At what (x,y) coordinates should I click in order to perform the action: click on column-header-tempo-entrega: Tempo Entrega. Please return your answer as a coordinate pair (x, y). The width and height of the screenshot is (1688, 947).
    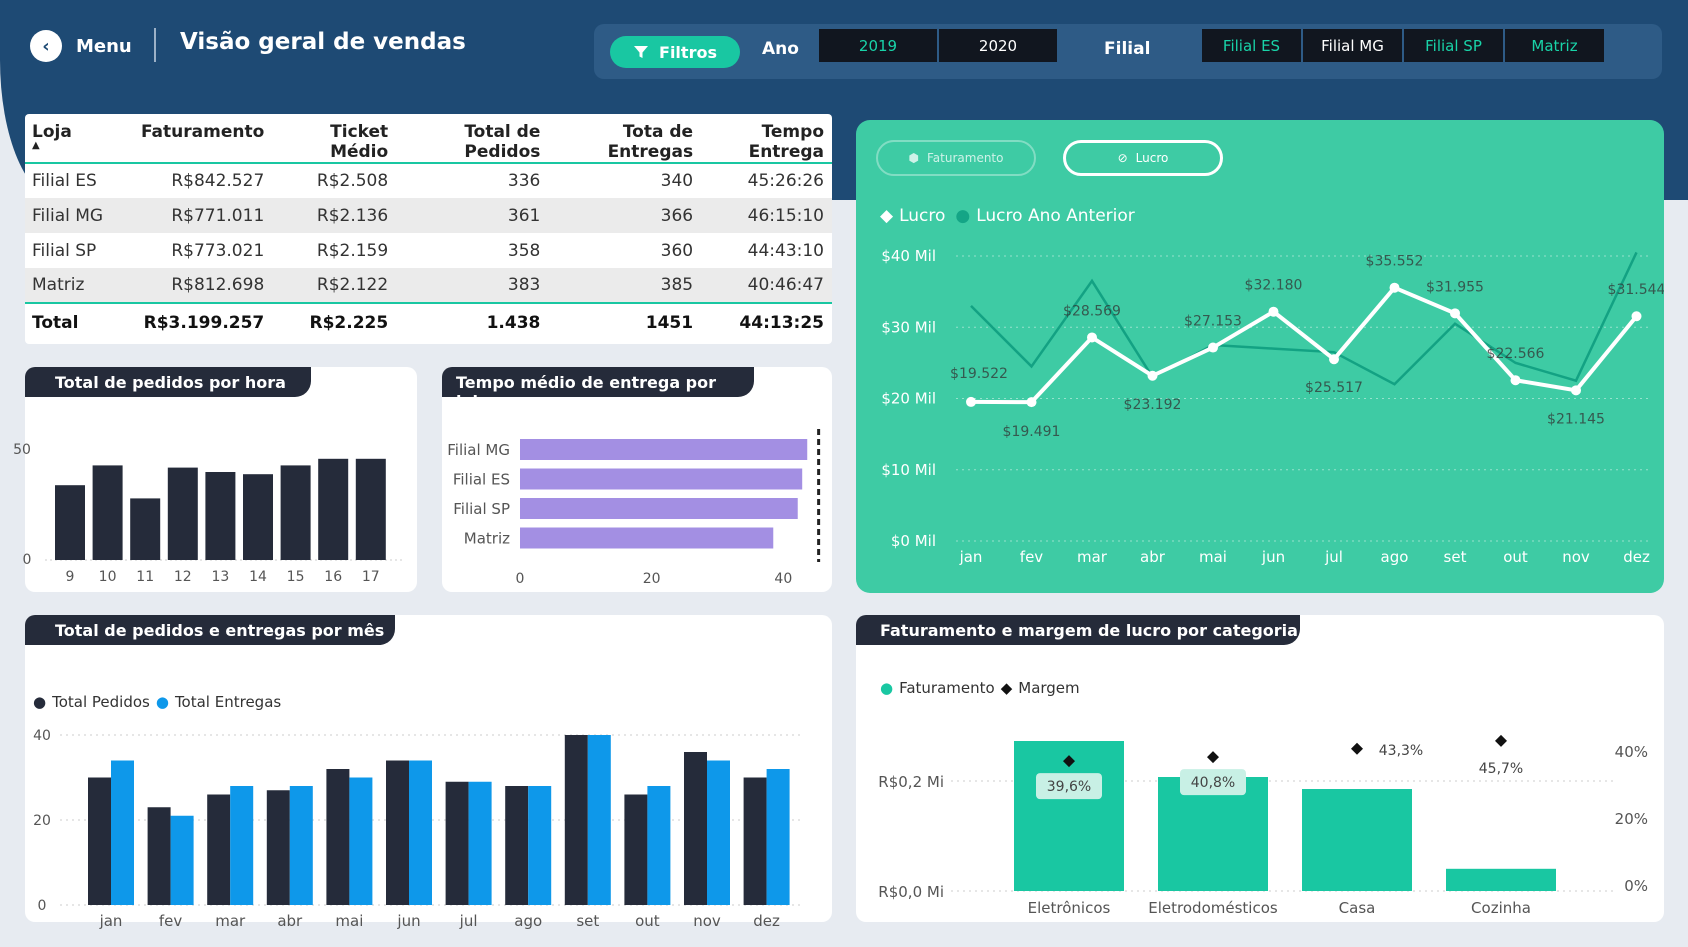
    Looking at the image, I should click on (766, 138).